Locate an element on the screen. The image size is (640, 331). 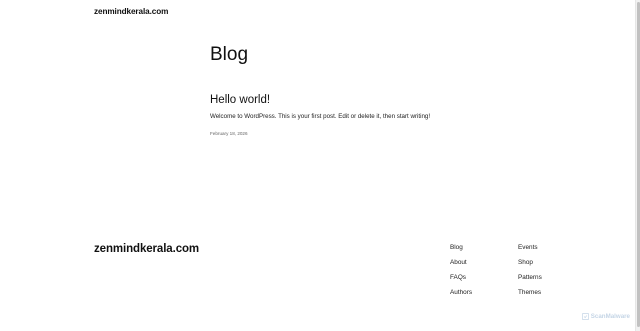
footer-link-blog: Blog is located at coordinates (461, 250).